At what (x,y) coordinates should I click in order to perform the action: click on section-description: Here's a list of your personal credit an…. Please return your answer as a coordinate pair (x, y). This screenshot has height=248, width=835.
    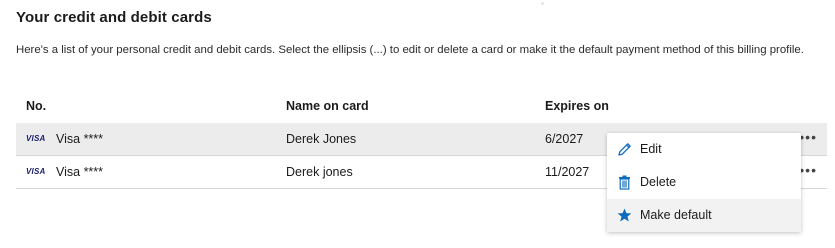
    Looking at the image, I should click on (410, 50).